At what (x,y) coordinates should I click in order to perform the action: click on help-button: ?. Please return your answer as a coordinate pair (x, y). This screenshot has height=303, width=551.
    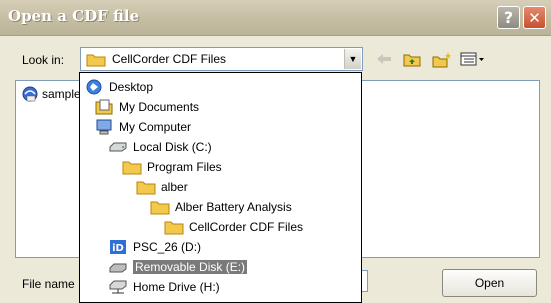
    Looking at the image, I should click on (508, 17).